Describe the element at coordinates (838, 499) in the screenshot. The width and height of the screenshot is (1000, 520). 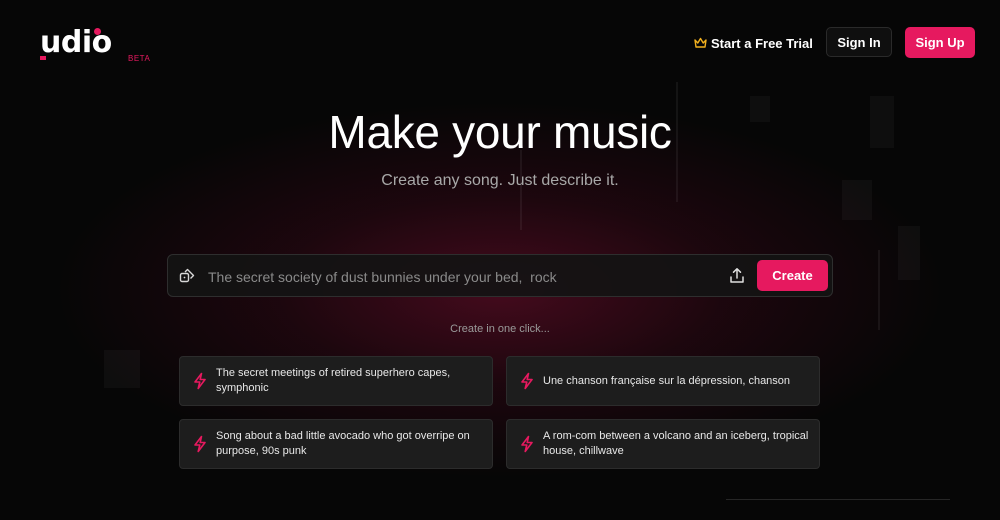
I see `divider` at that location.